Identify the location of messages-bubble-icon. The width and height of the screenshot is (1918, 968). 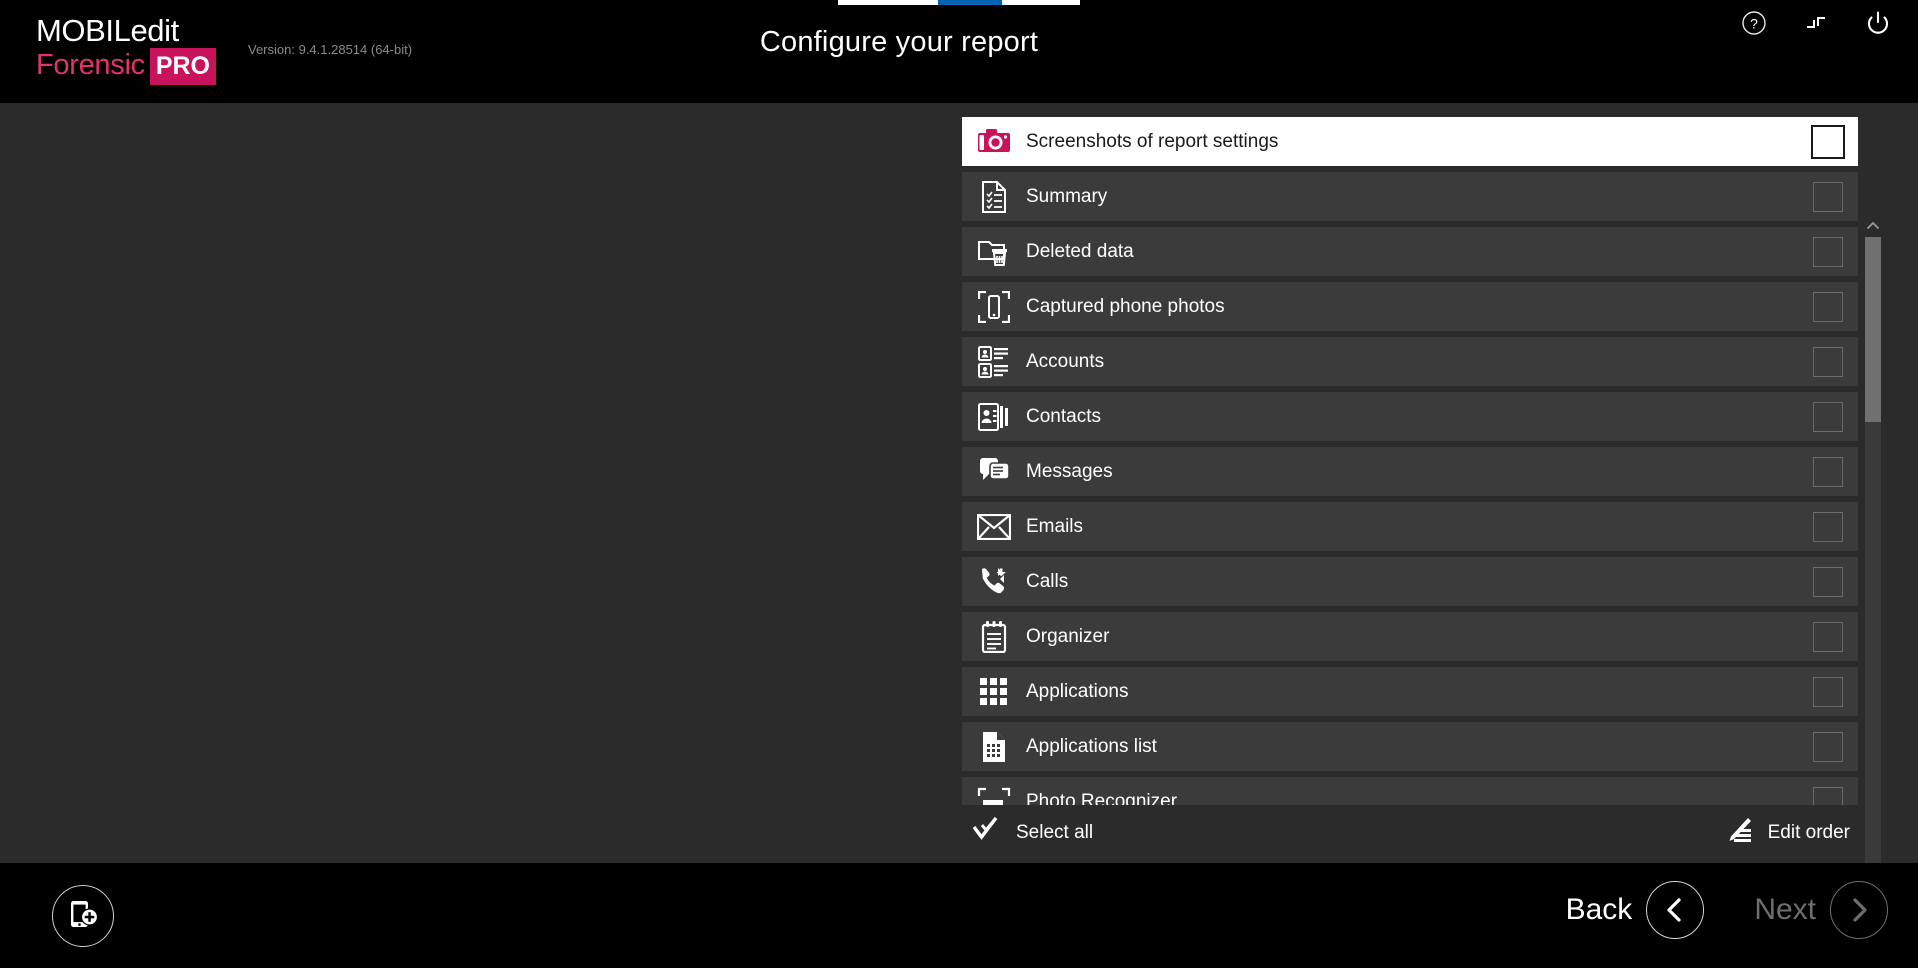
(994, 471).